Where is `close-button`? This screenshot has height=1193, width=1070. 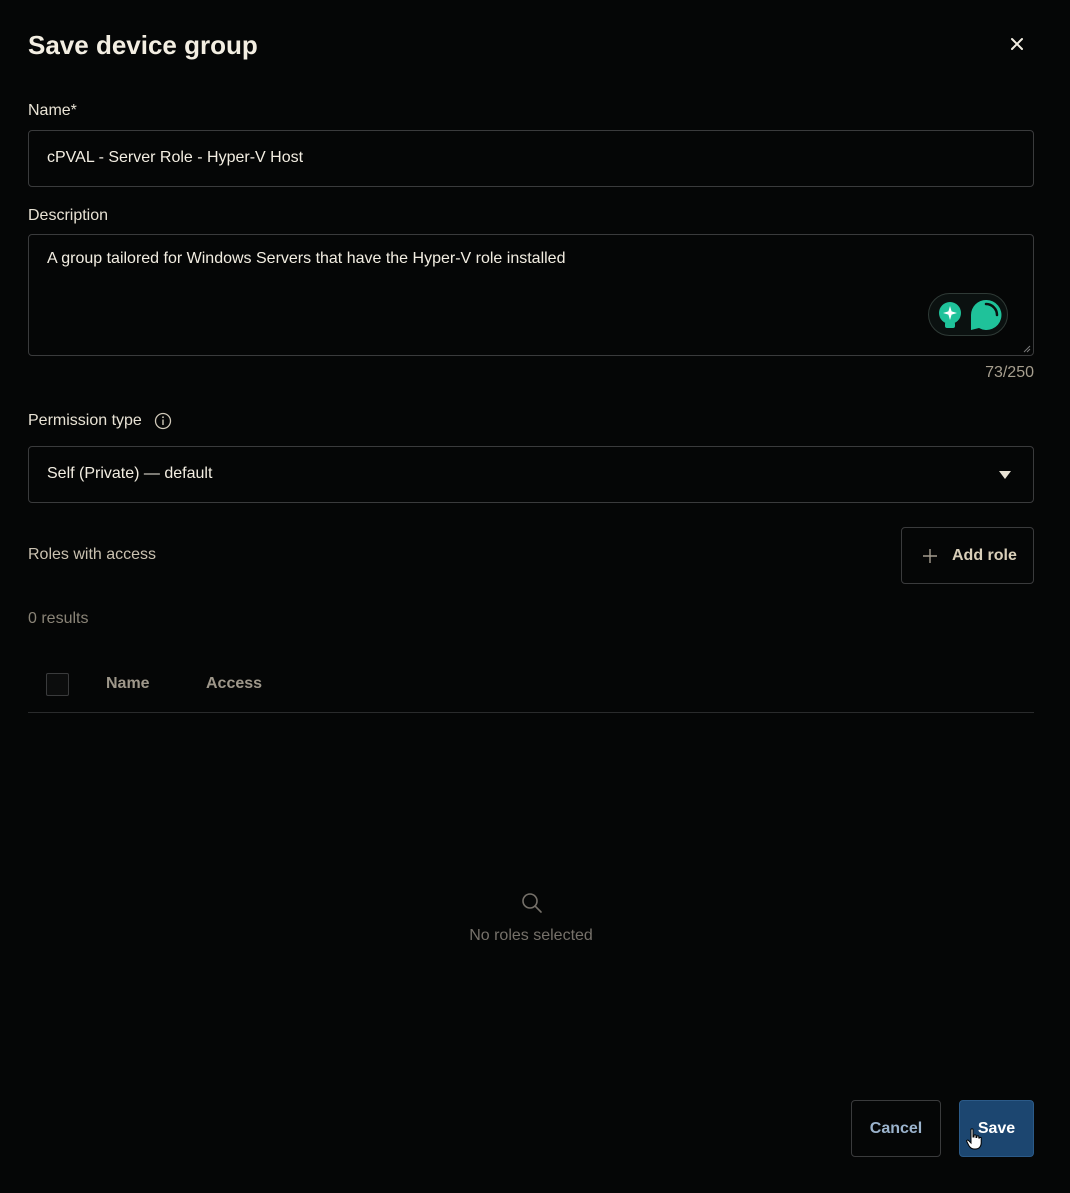 close-button is located at coordinates (1017, 44).